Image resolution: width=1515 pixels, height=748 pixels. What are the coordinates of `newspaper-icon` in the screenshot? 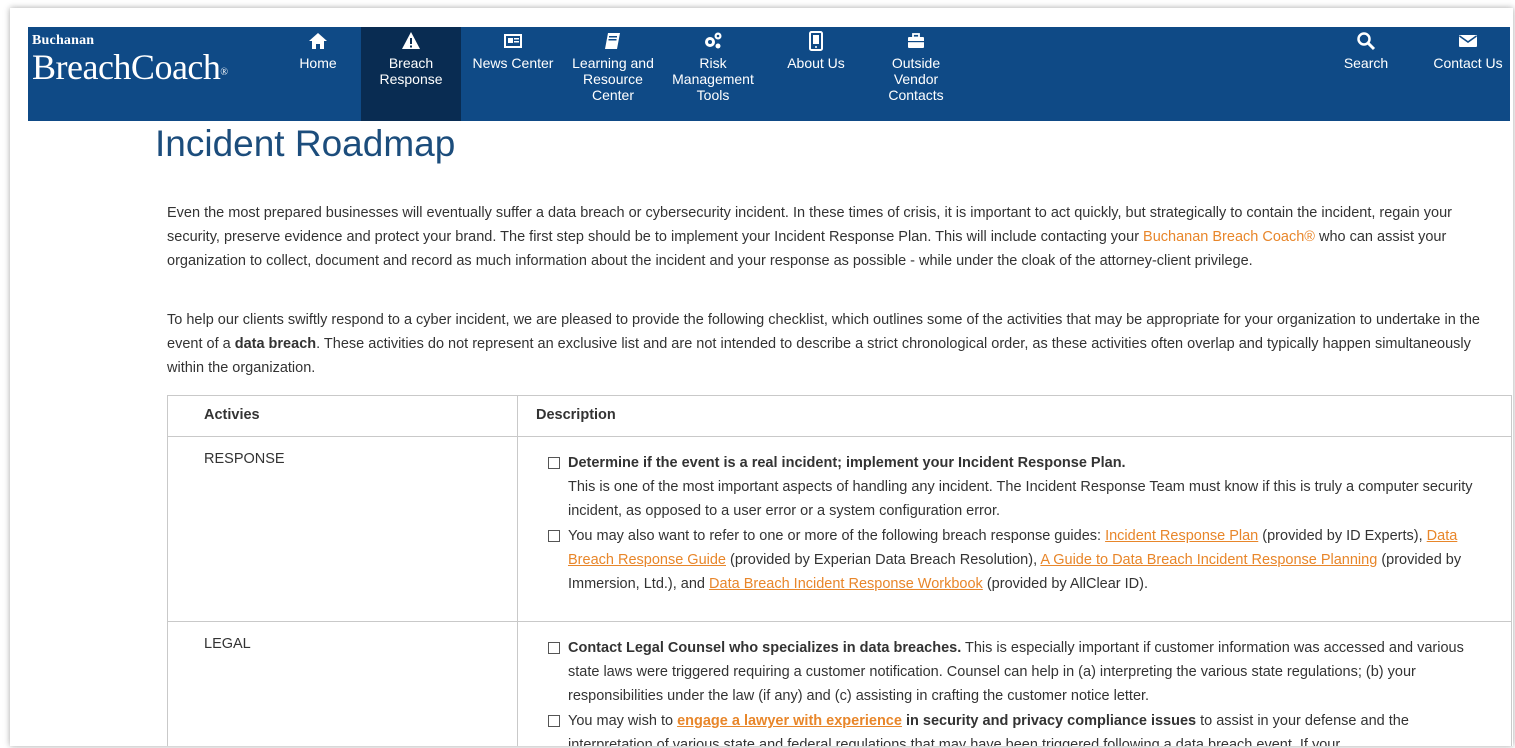 It's located at (513, 41).